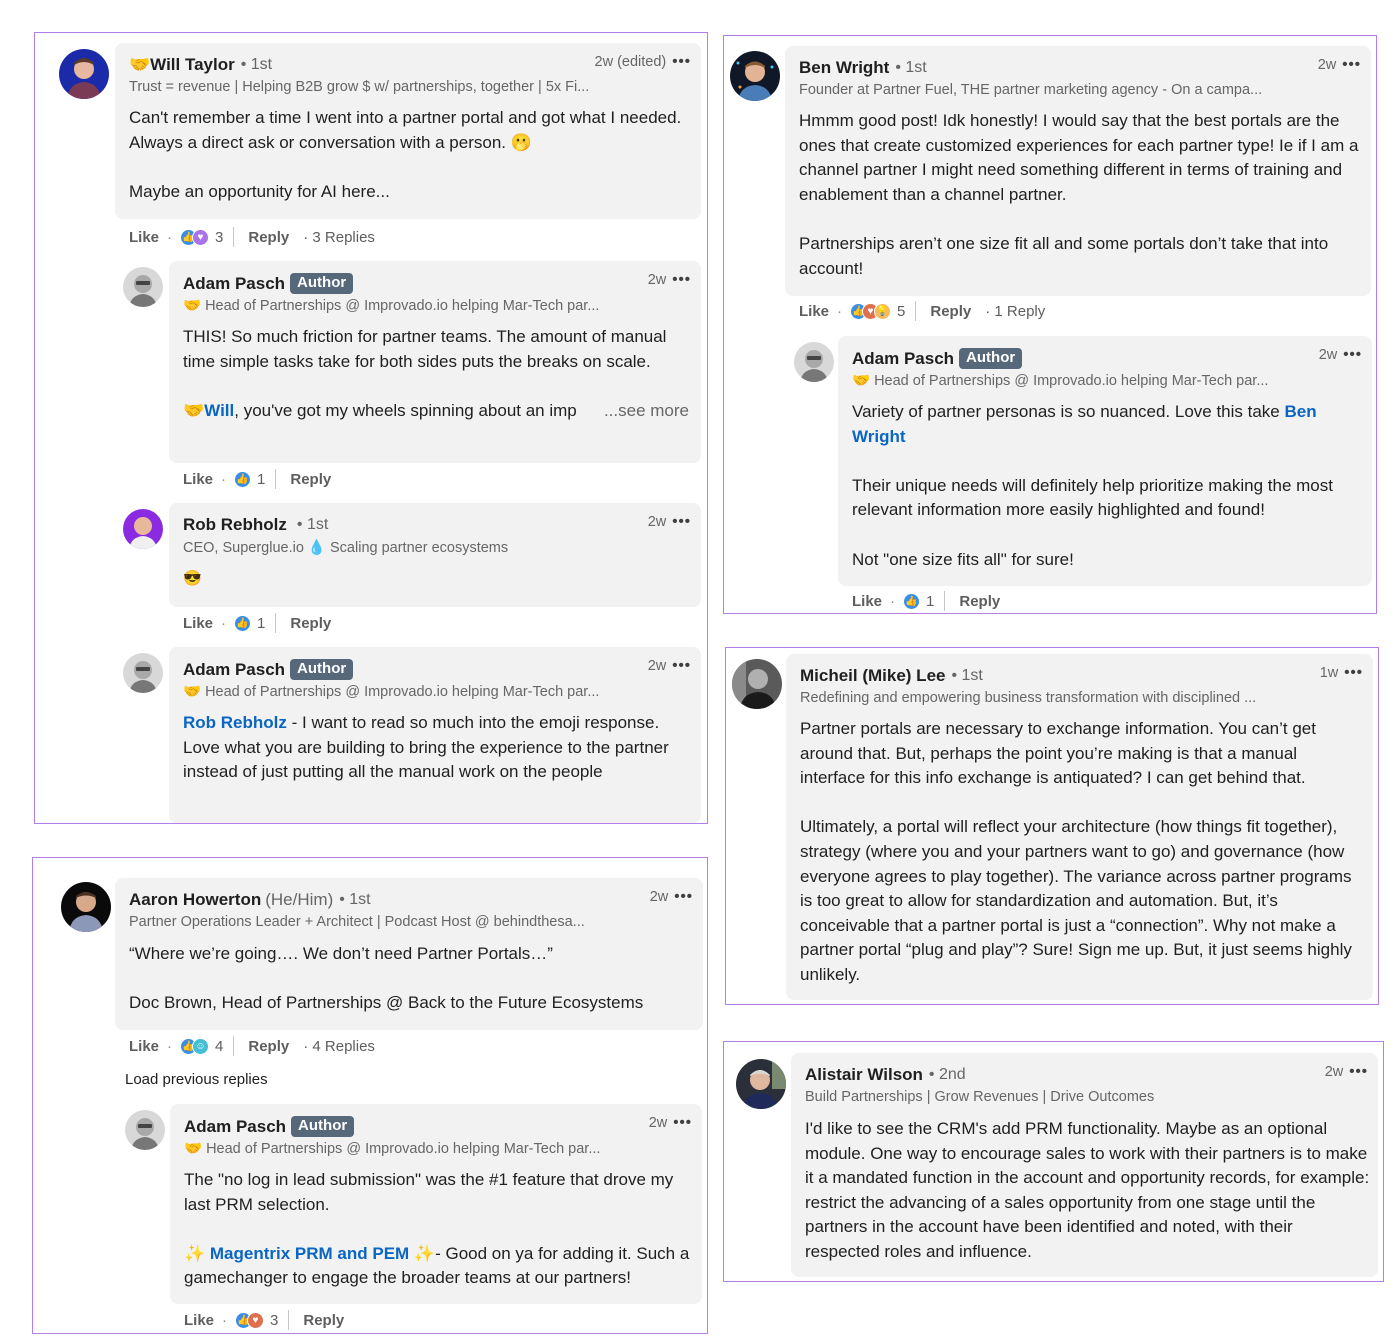 This screenshot has height=1344, width=1400. Describe the element at coordinates (339, 1046) in the screenshot. I see `replies-link: · 4 Replies` at that location.